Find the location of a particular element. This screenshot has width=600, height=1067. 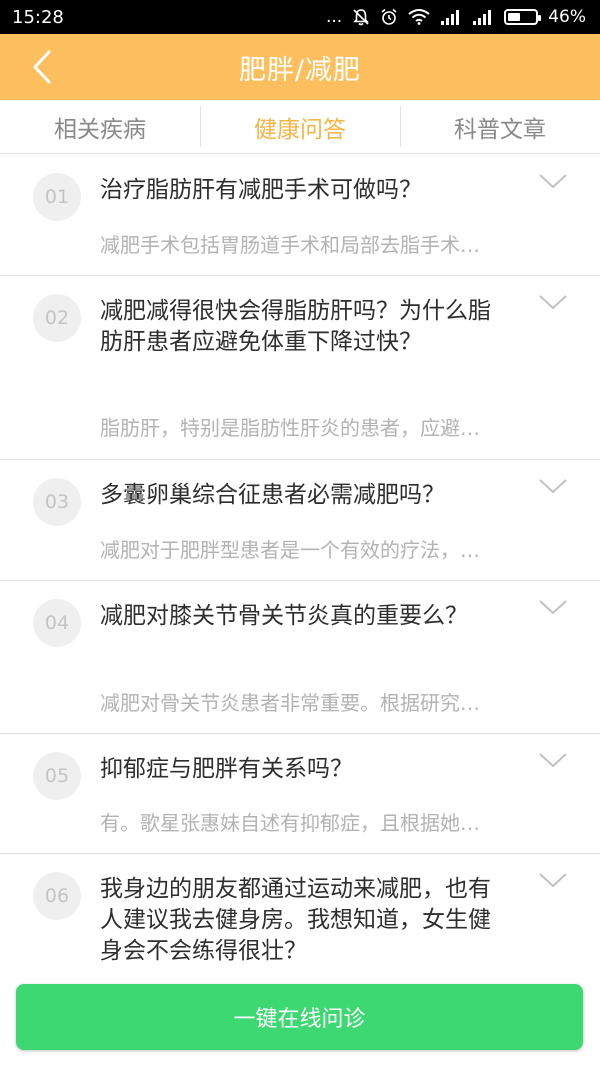

back-button is located at coordinates (42, 67).